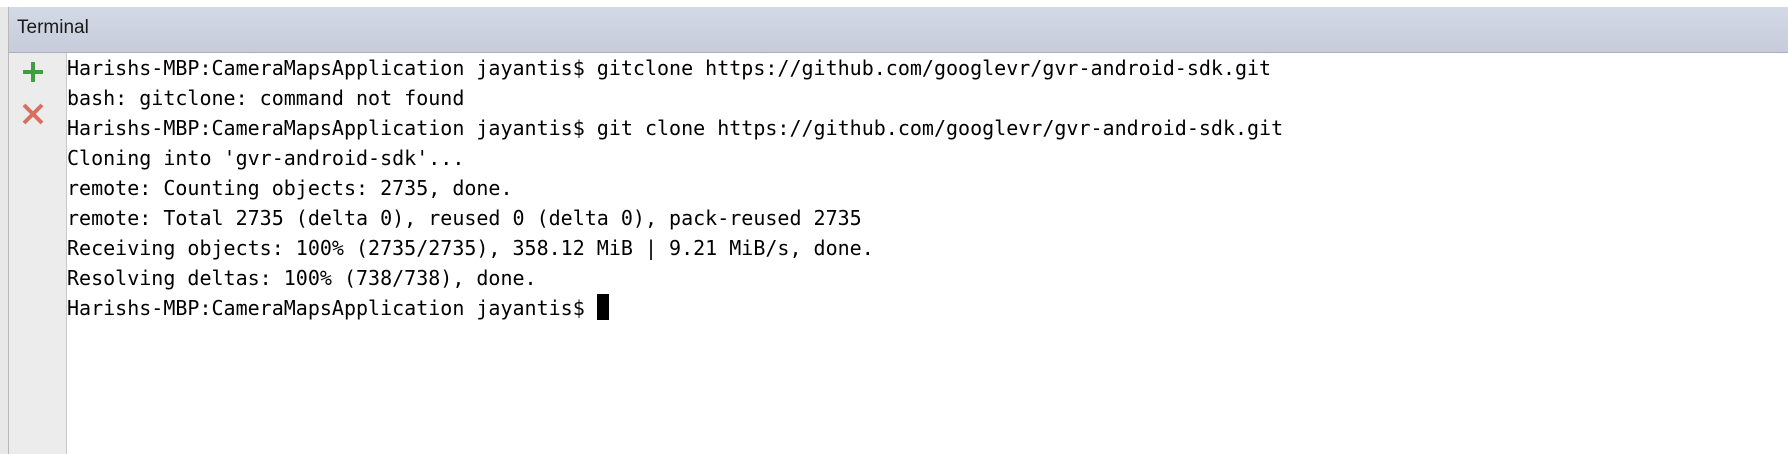  Describe the element at coordinates (302, 278) in the screenshot. I see `terminal-line: Resolving deltas: 100% (738/738), done.` at that location.